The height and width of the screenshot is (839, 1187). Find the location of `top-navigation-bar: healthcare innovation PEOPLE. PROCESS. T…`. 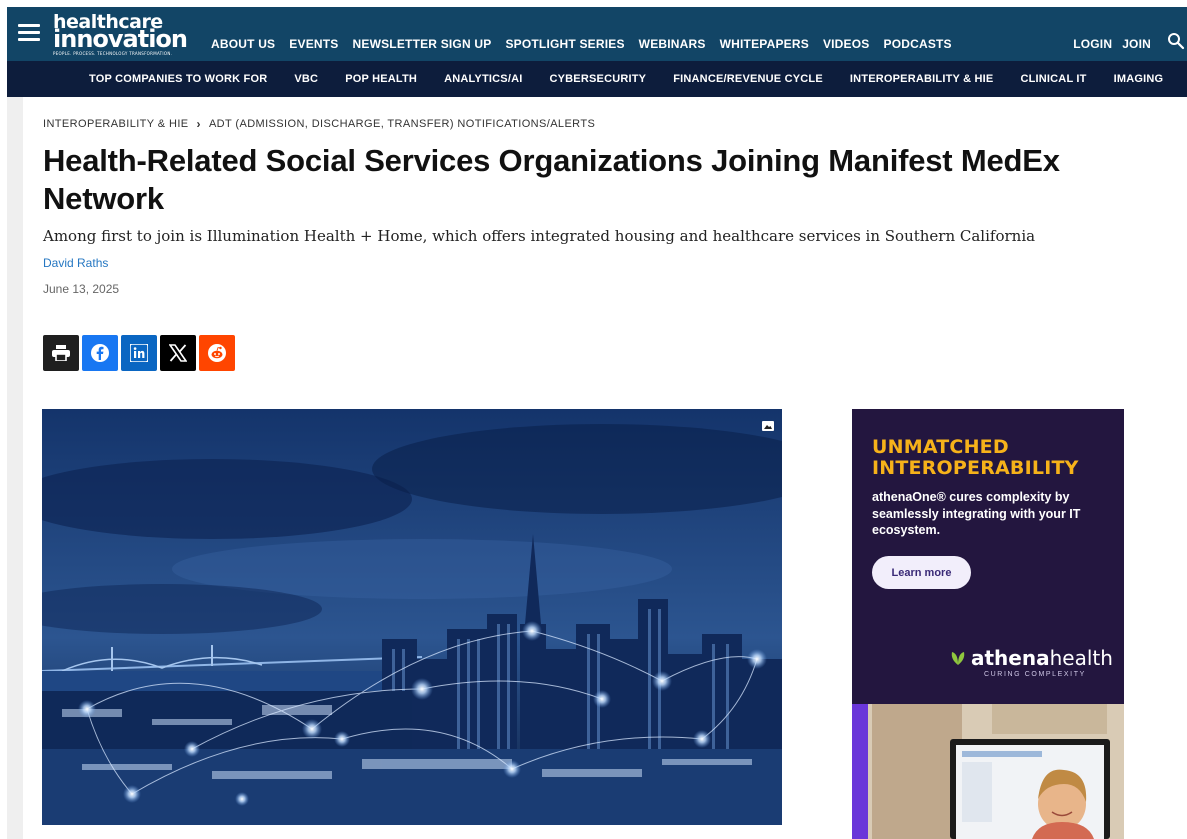

top-navigation-bar: healthcare innovation PEOPLE. PROCESS. T… is located at coordinates (597, 34).